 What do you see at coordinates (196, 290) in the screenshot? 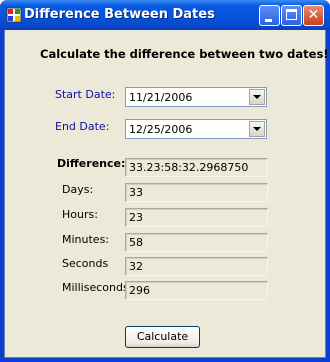
I see `milliseconds-field: 296` at bounding box center [196, 290].